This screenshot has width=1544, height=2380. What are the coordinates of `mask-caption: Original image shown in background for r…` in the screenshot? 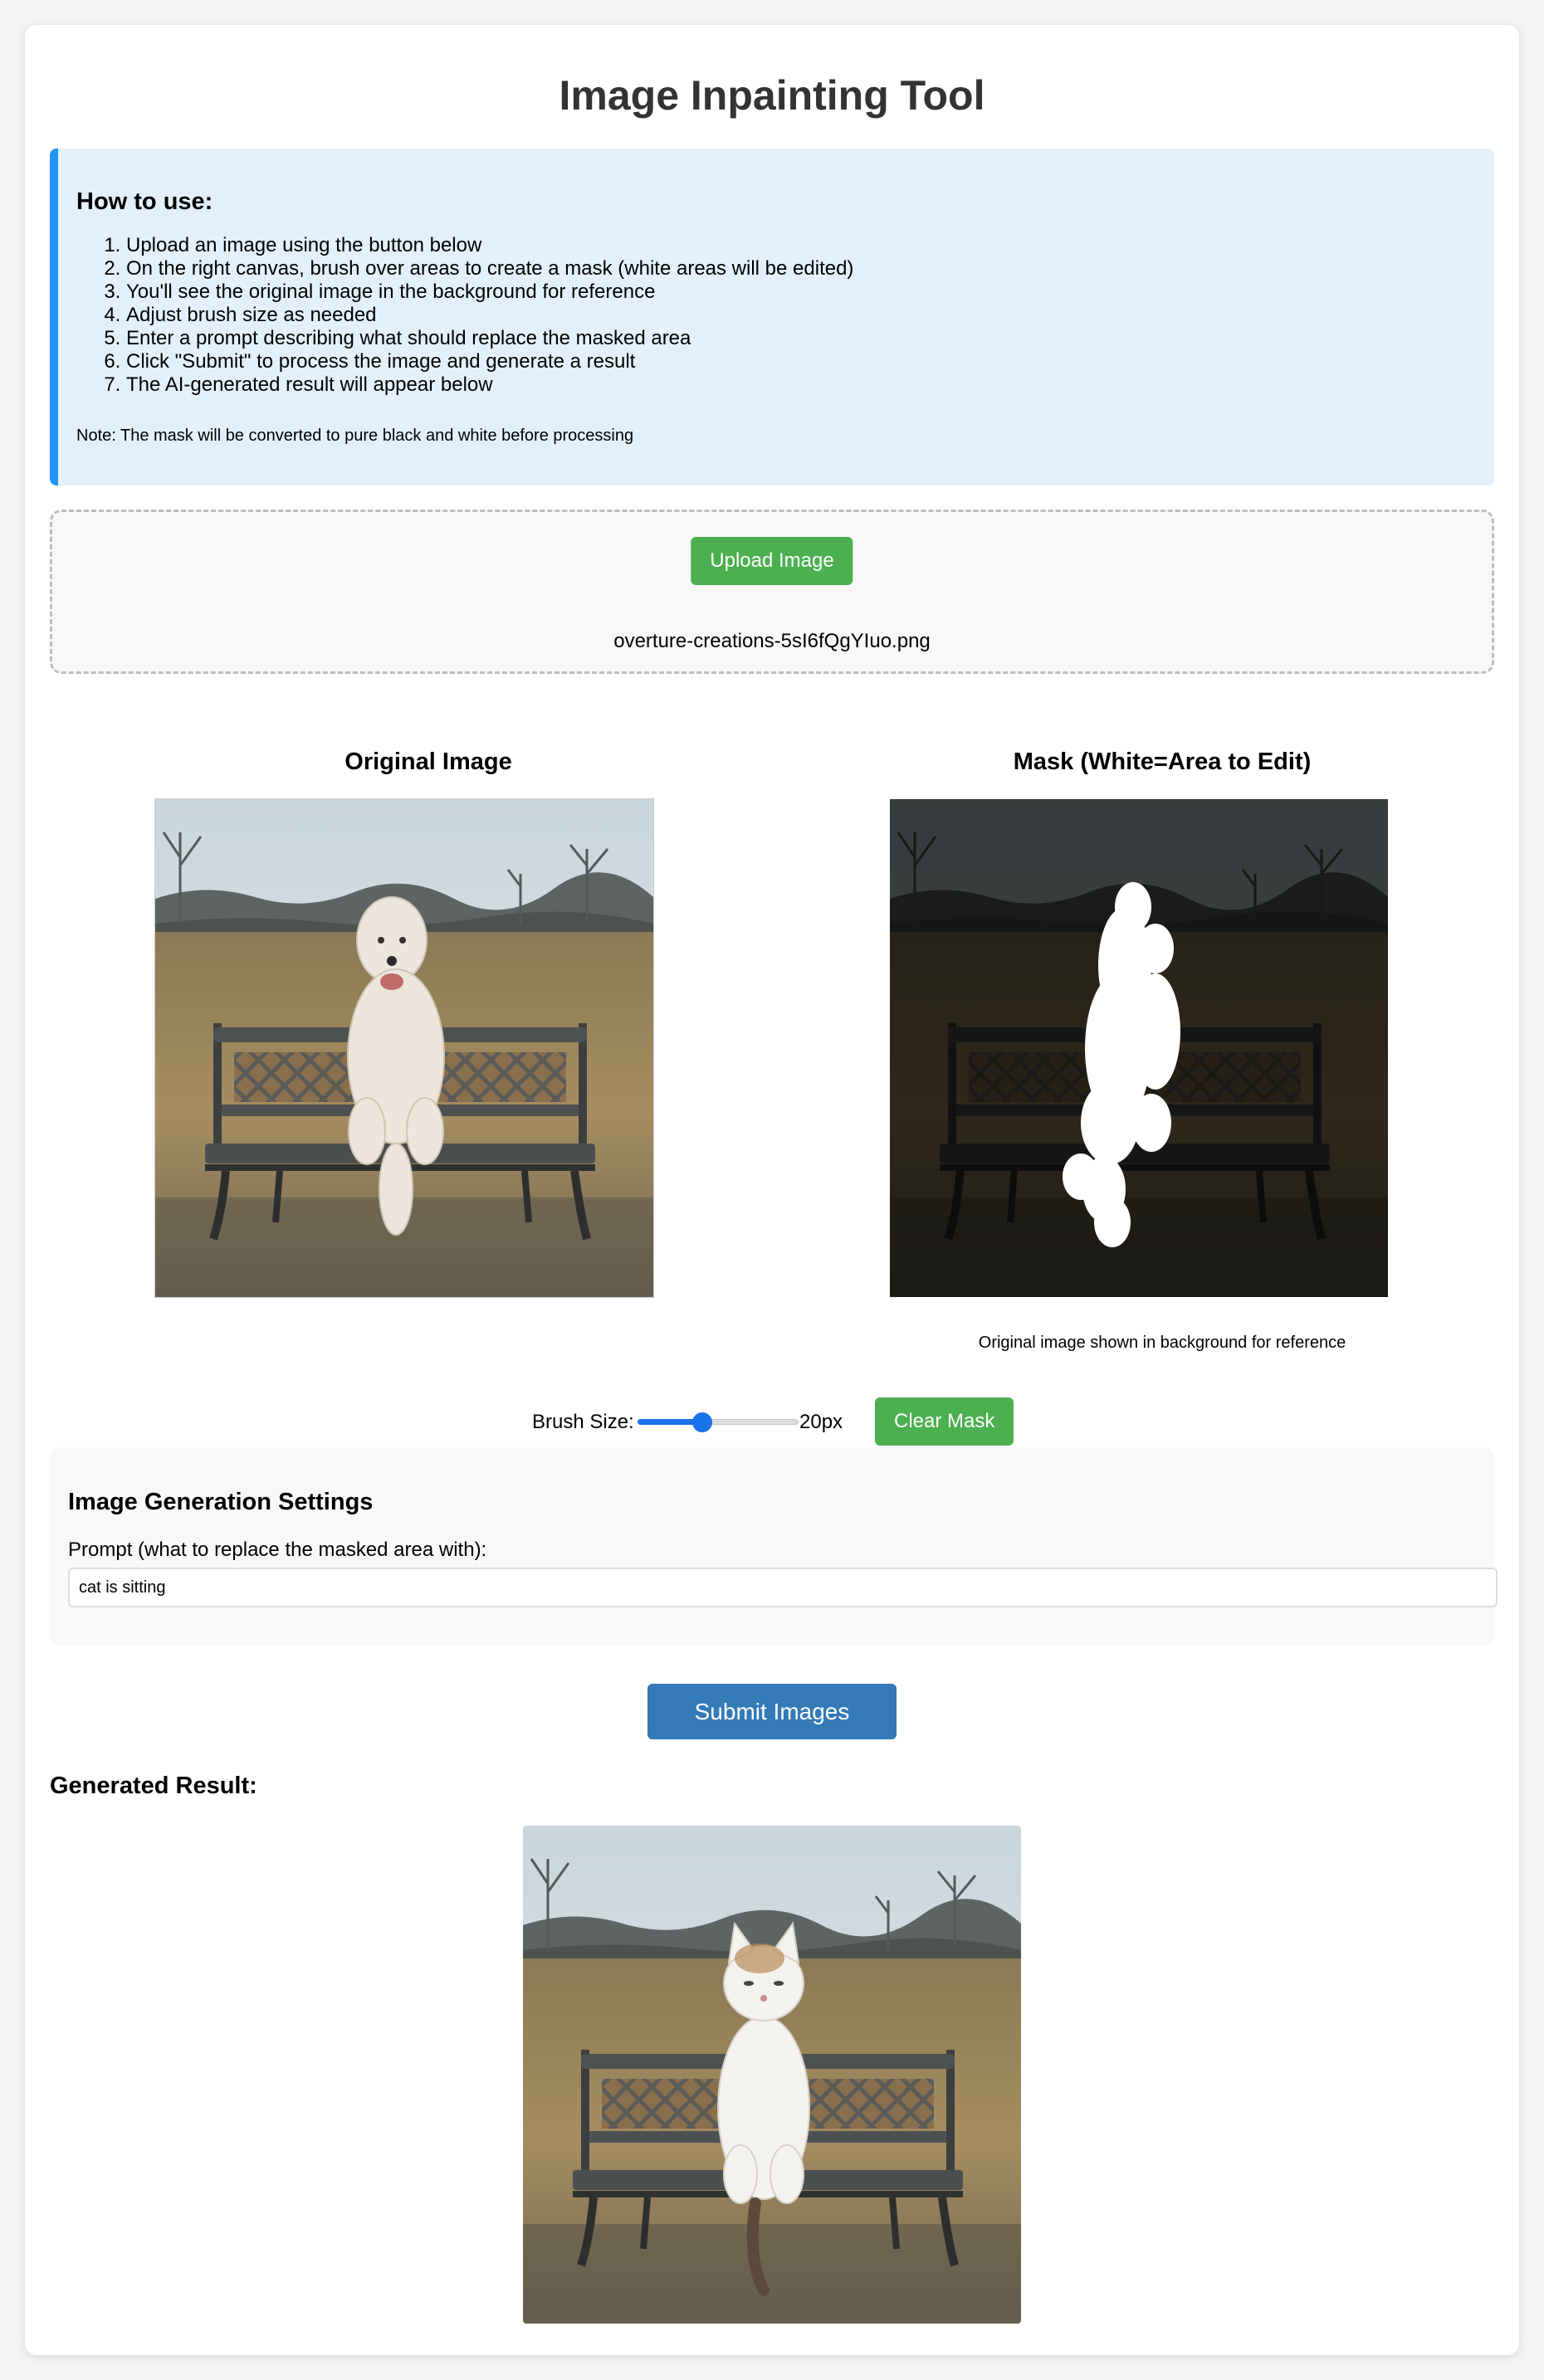 It's located at (1162, 1343).